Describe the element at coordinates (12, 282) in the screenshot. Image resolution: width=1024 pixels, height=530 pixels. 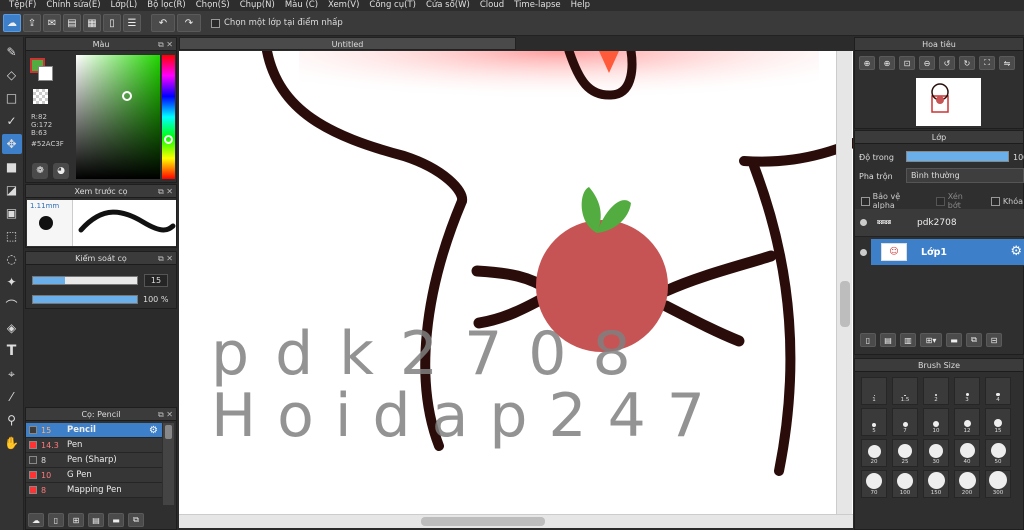
I see `magic-wand-tool-icon: ✦` at that location.